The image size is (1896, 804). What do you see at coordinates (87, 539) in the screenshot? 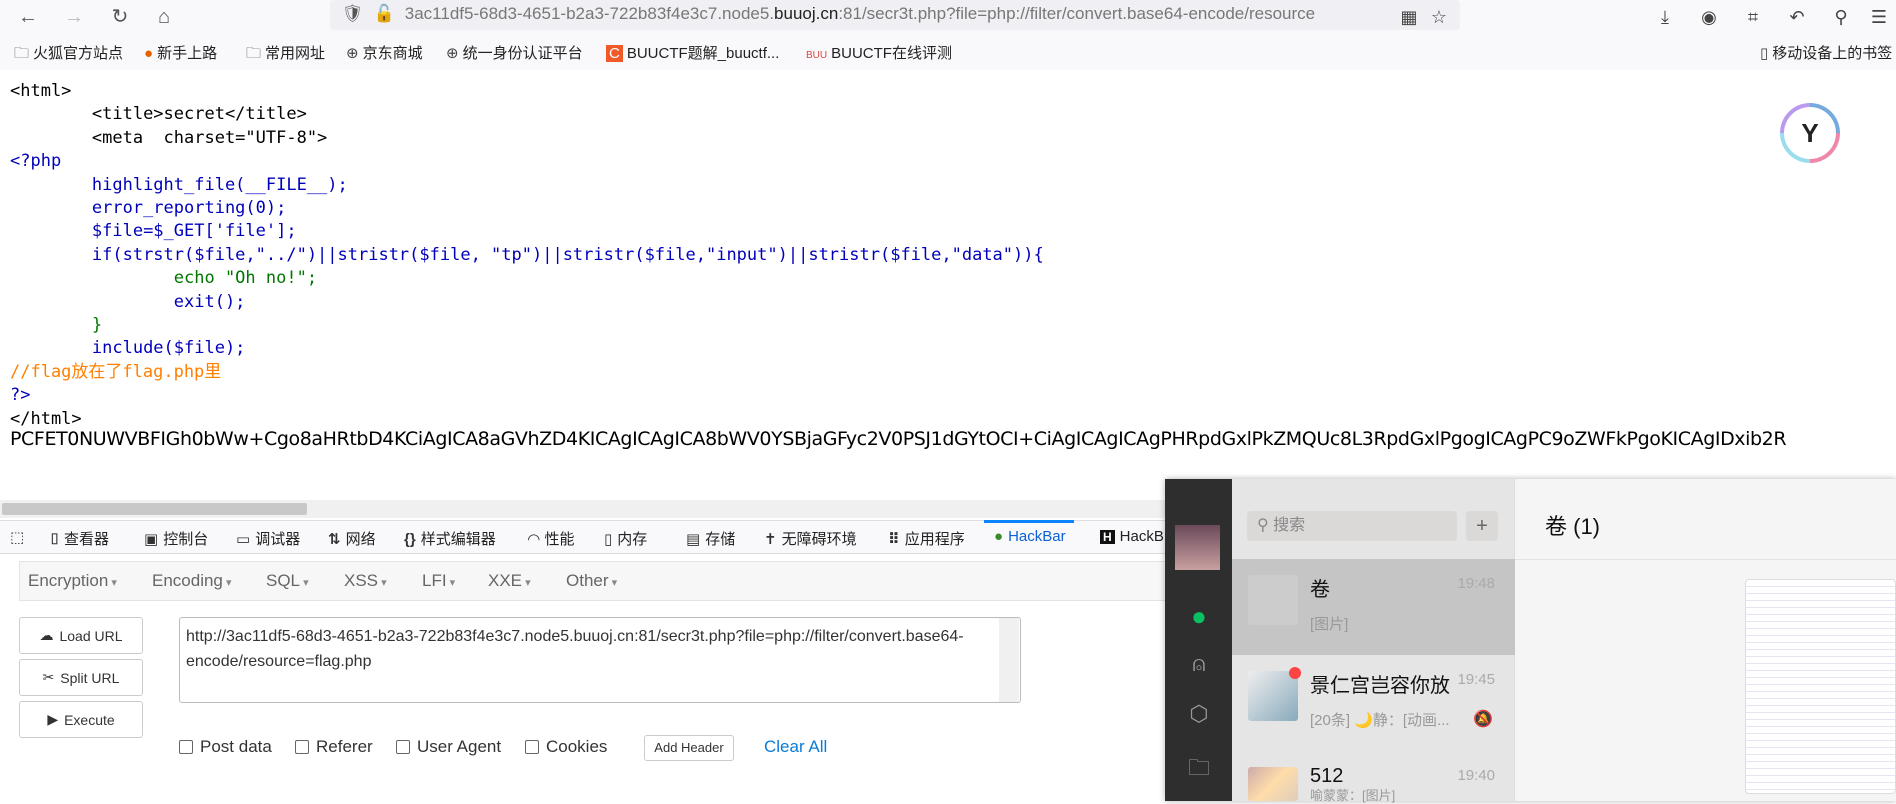
I see `tab-label: 查看器` at bounding box center [87, 539].